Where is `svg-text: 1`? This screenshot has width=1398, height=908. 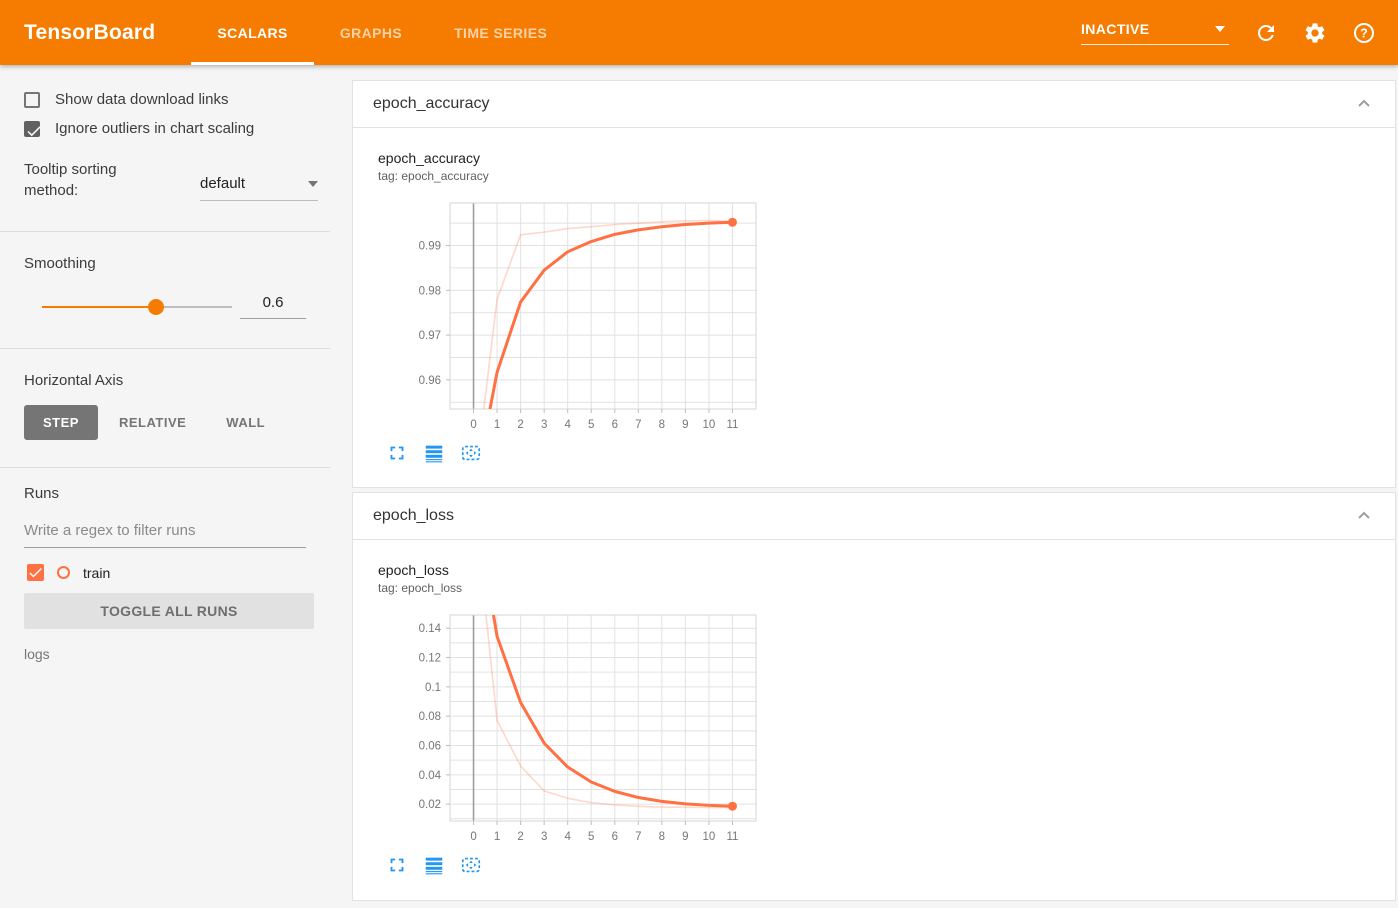 svg-text: 1 is located at coordinates (497, 425).